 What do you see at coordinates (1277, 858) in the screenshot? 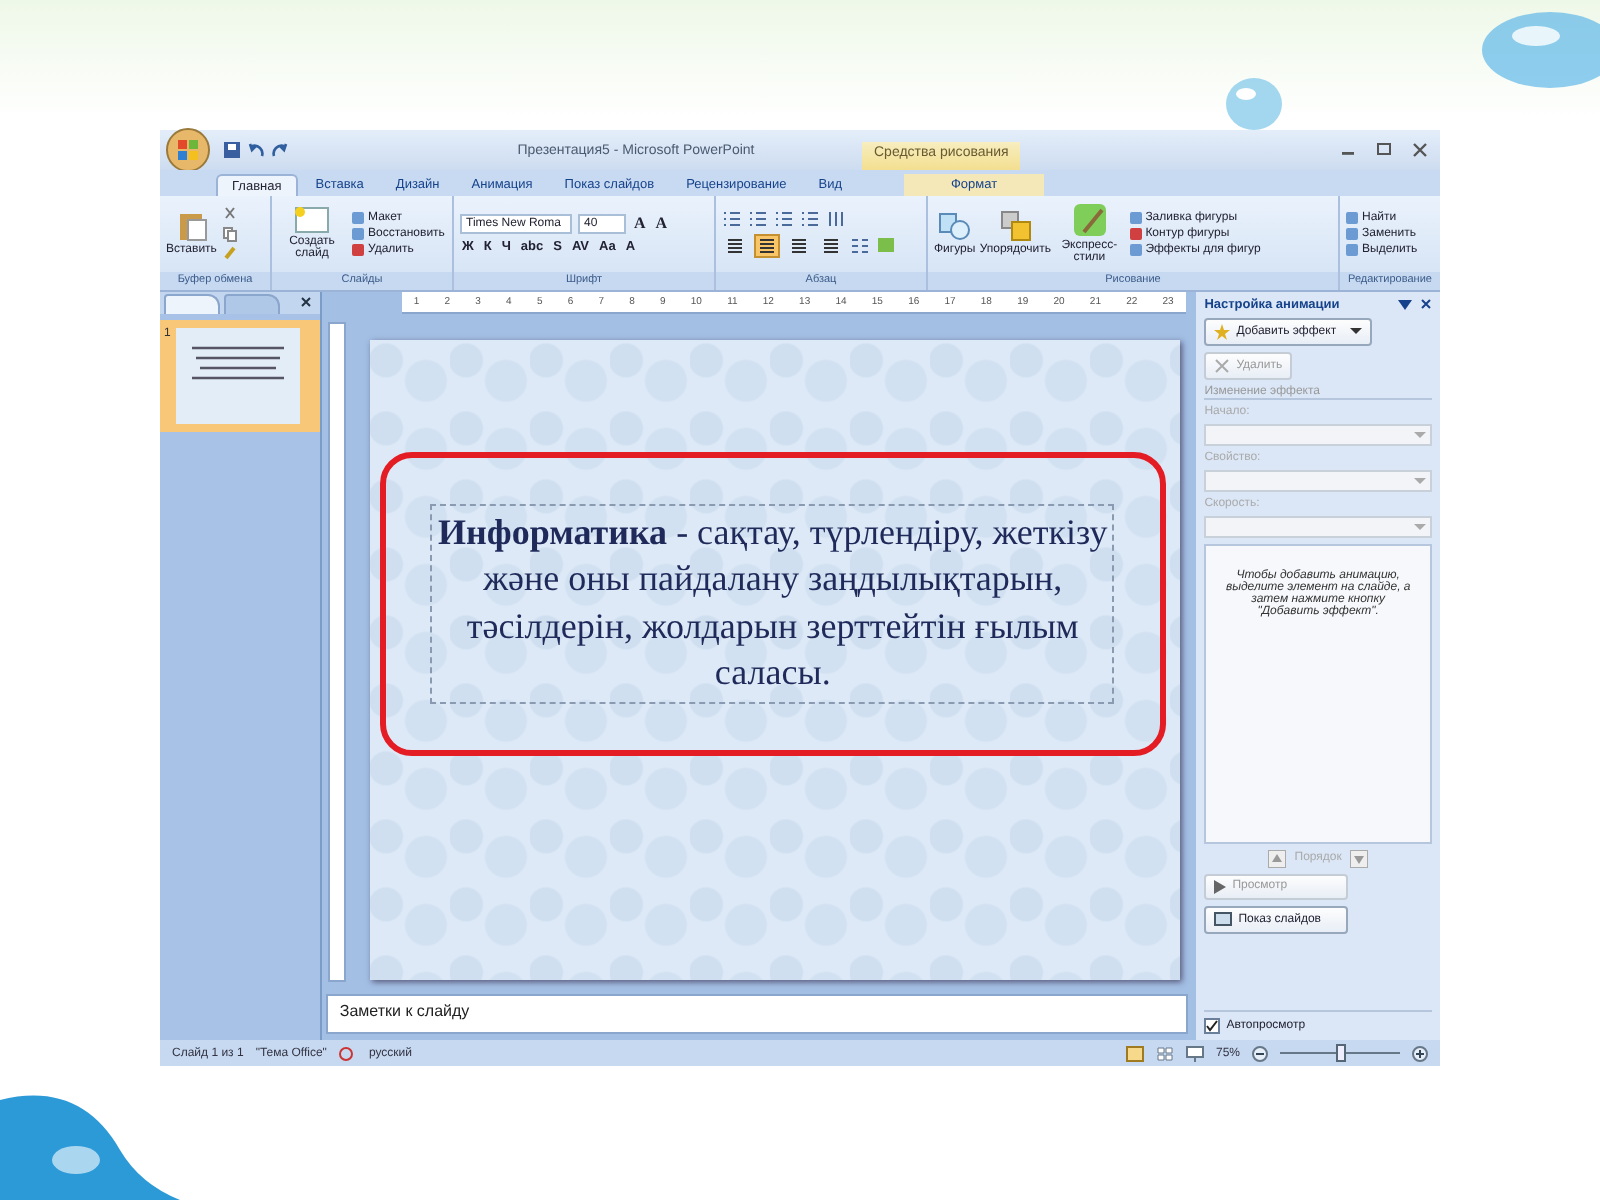
I see `move-up-icon` at bounding box center [1277, 858].